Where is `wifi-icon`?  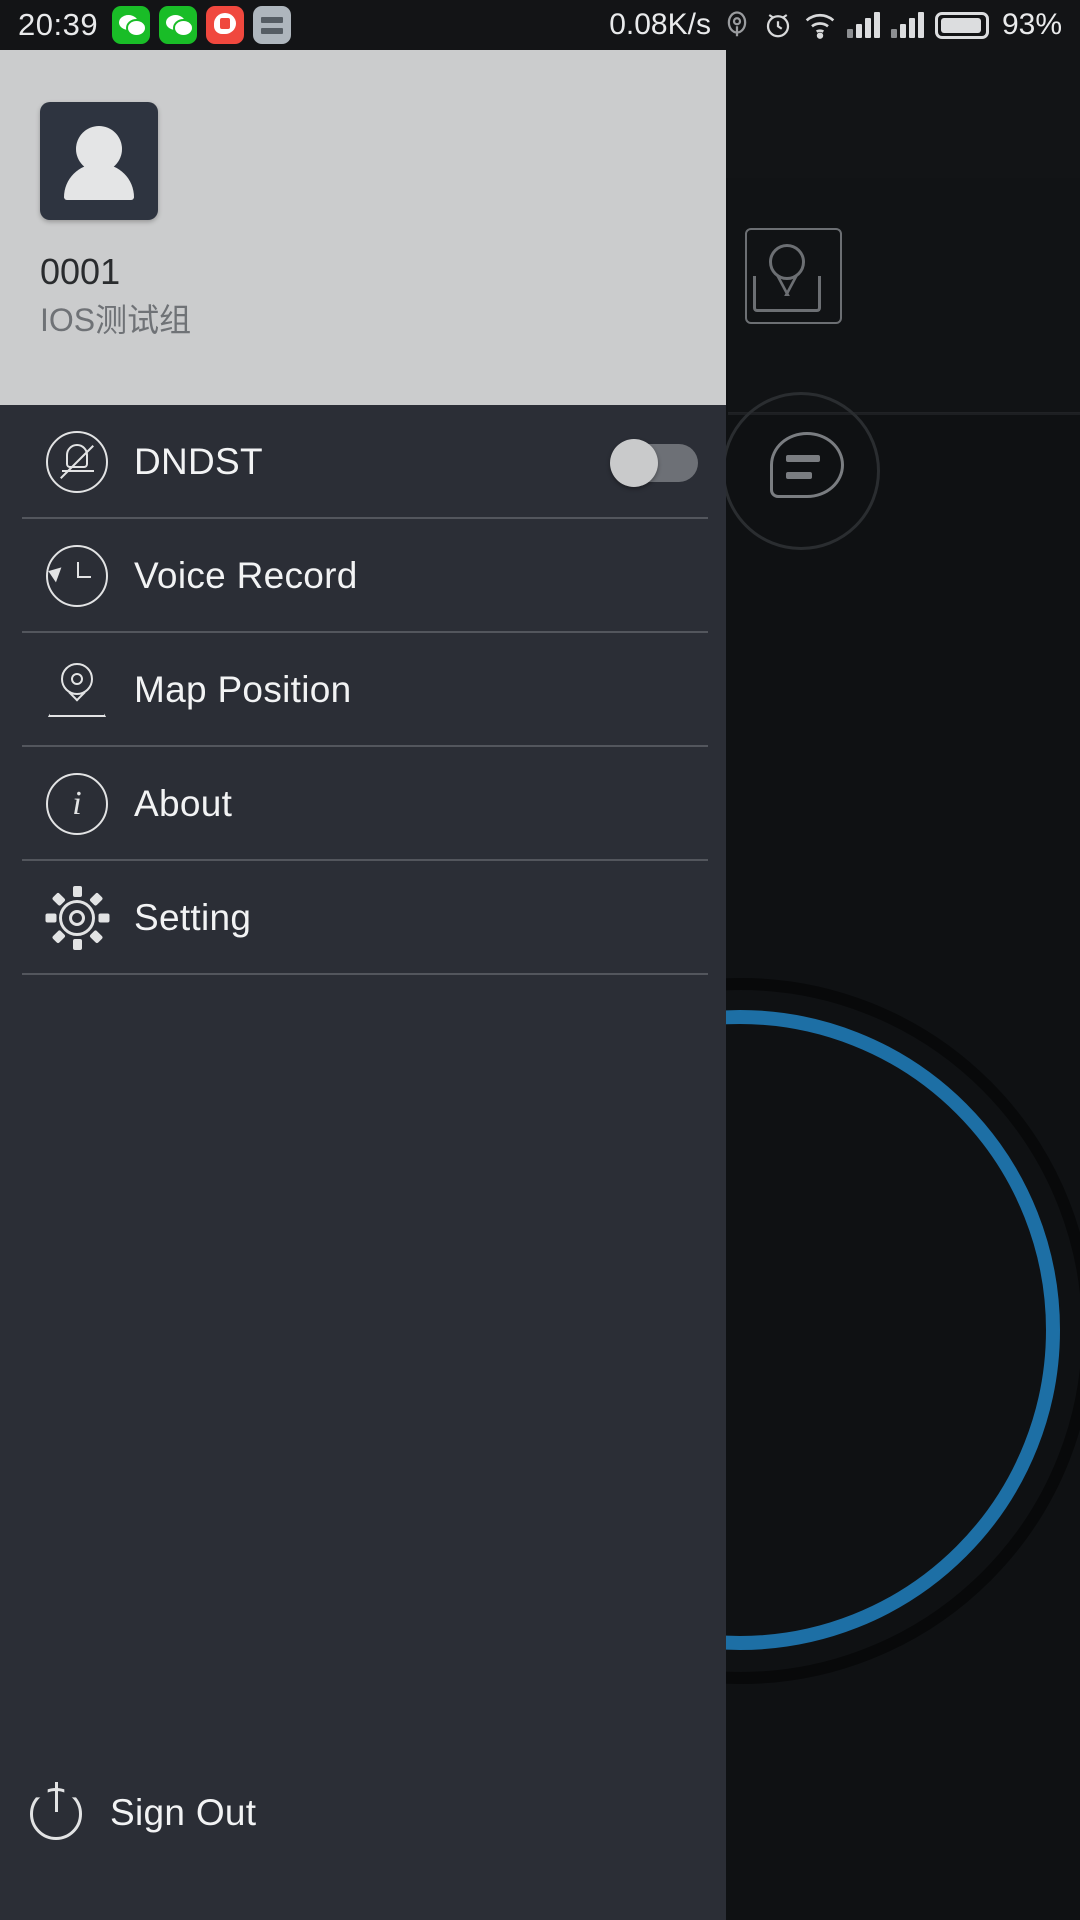 wifi-icon is located at coordinates (820, 25).